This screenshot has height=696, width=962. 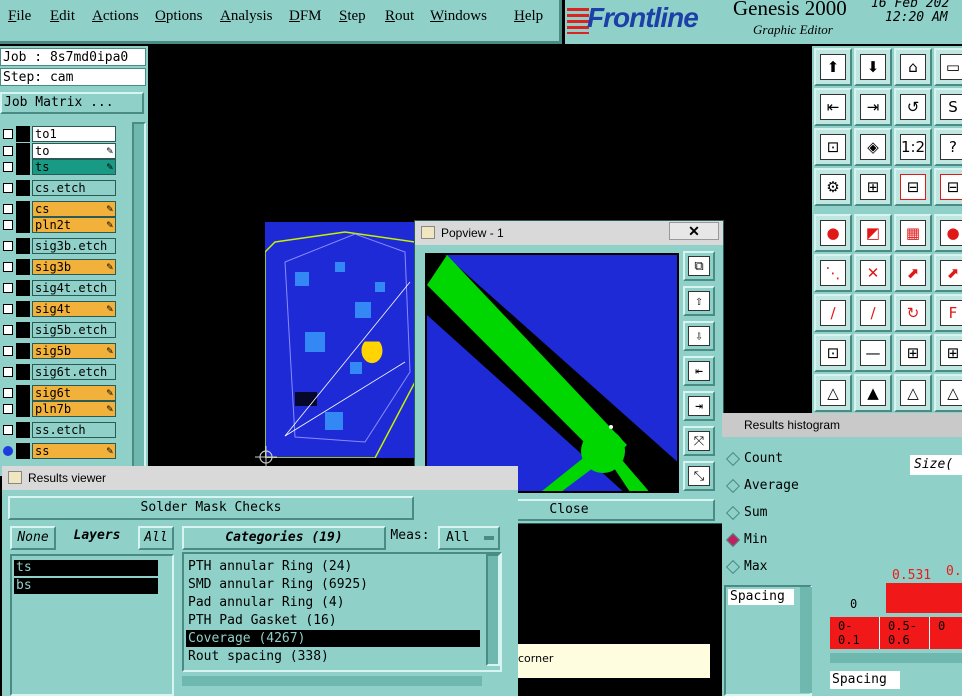 I want to click on results-viewer-titlebar: Results viewer, so click(x=260, y=478).